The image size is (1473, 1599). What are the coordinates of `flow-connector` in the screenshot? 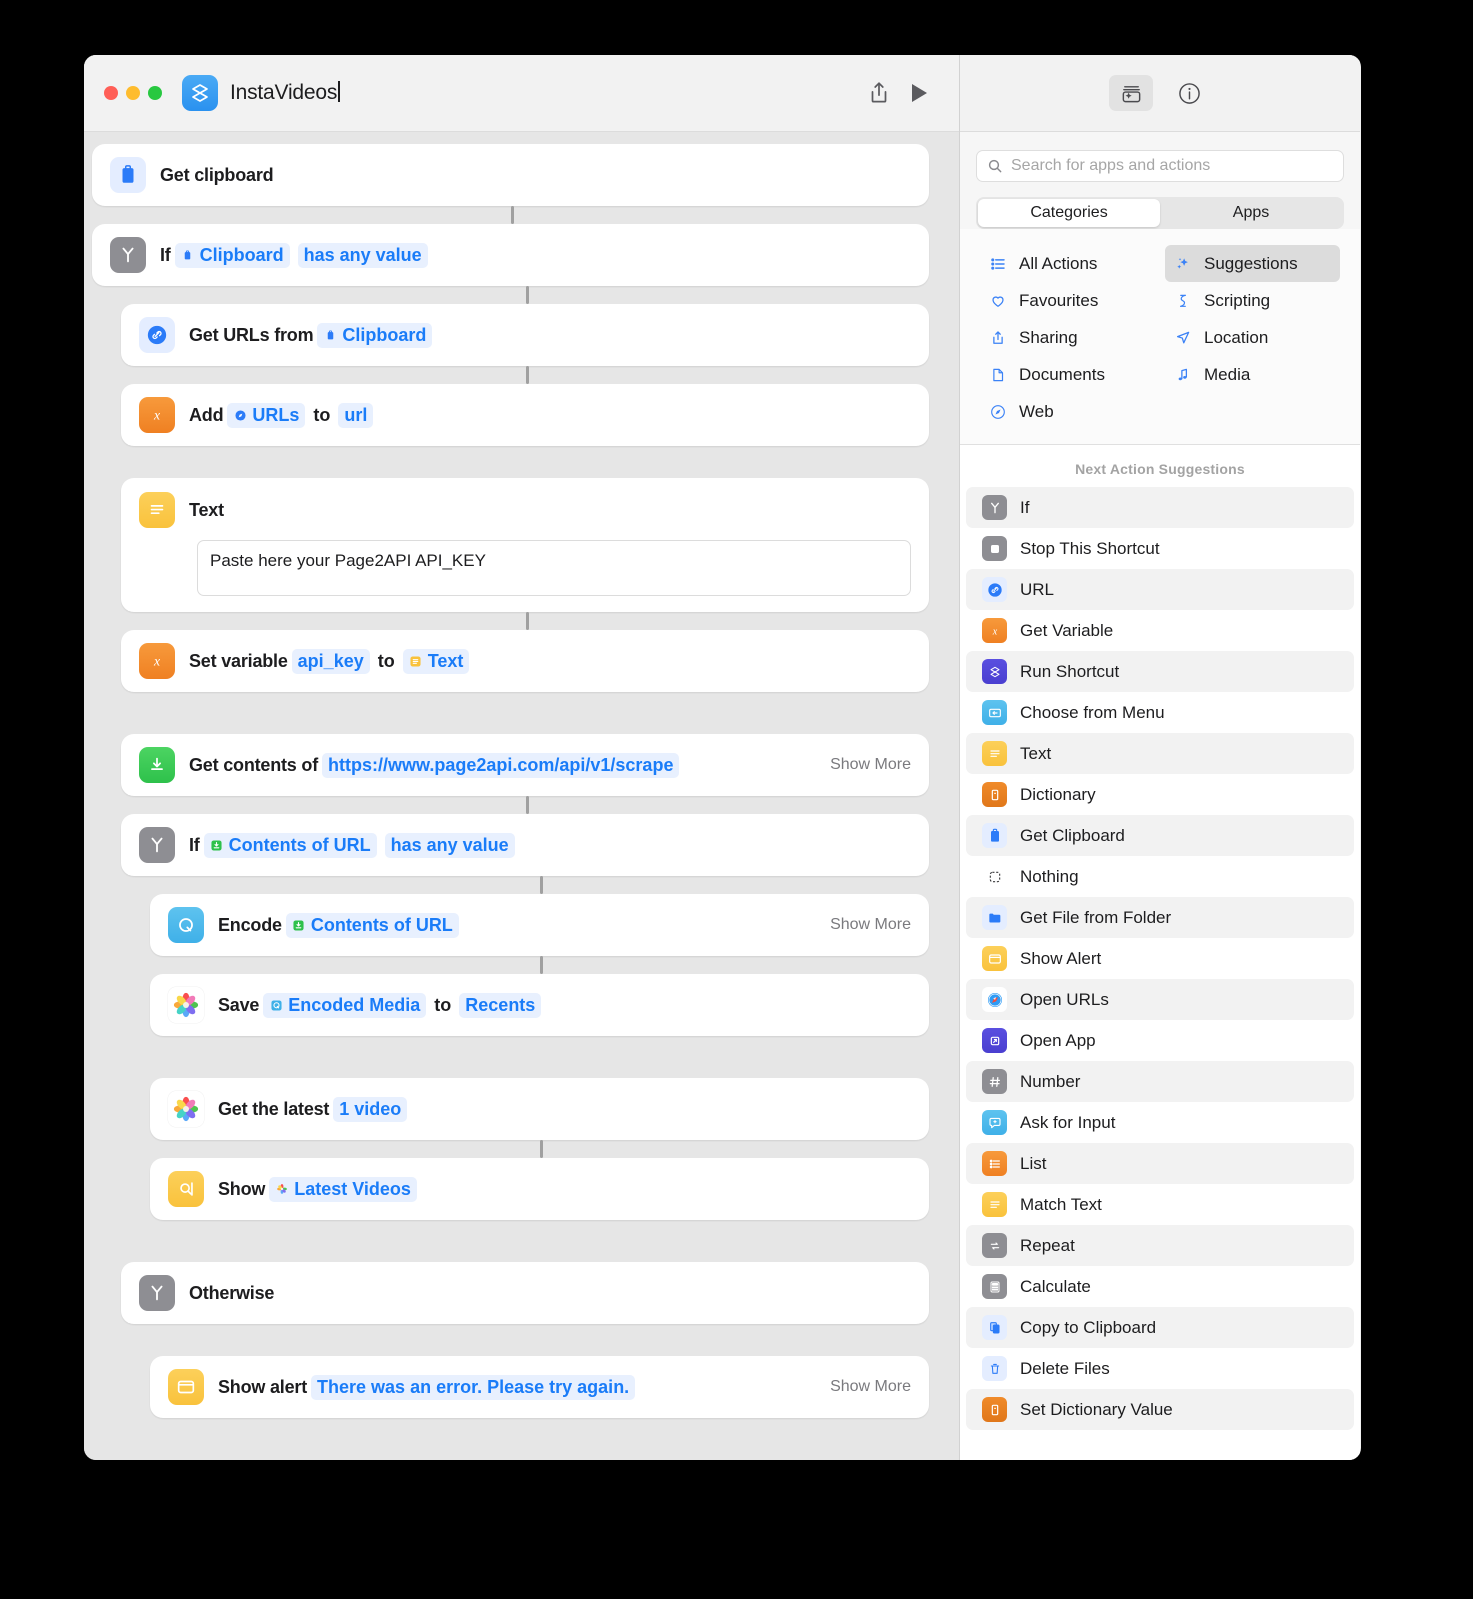 It's located at (512, 215).